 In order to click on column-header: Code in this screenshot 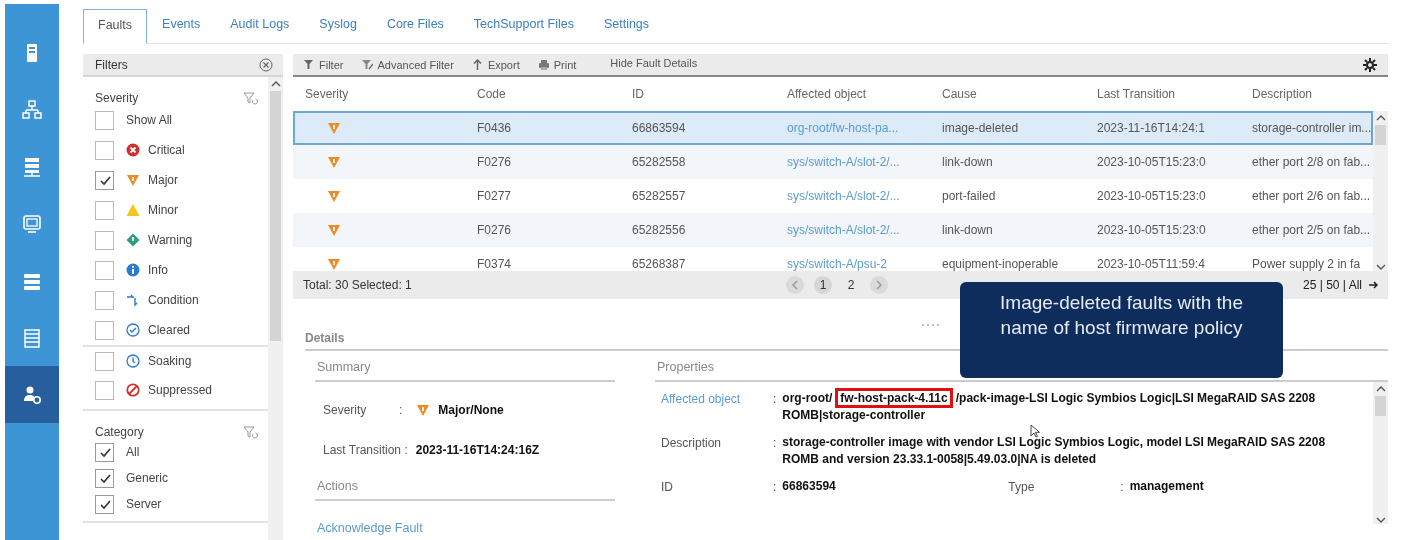, I will do `click(540, 94)`.